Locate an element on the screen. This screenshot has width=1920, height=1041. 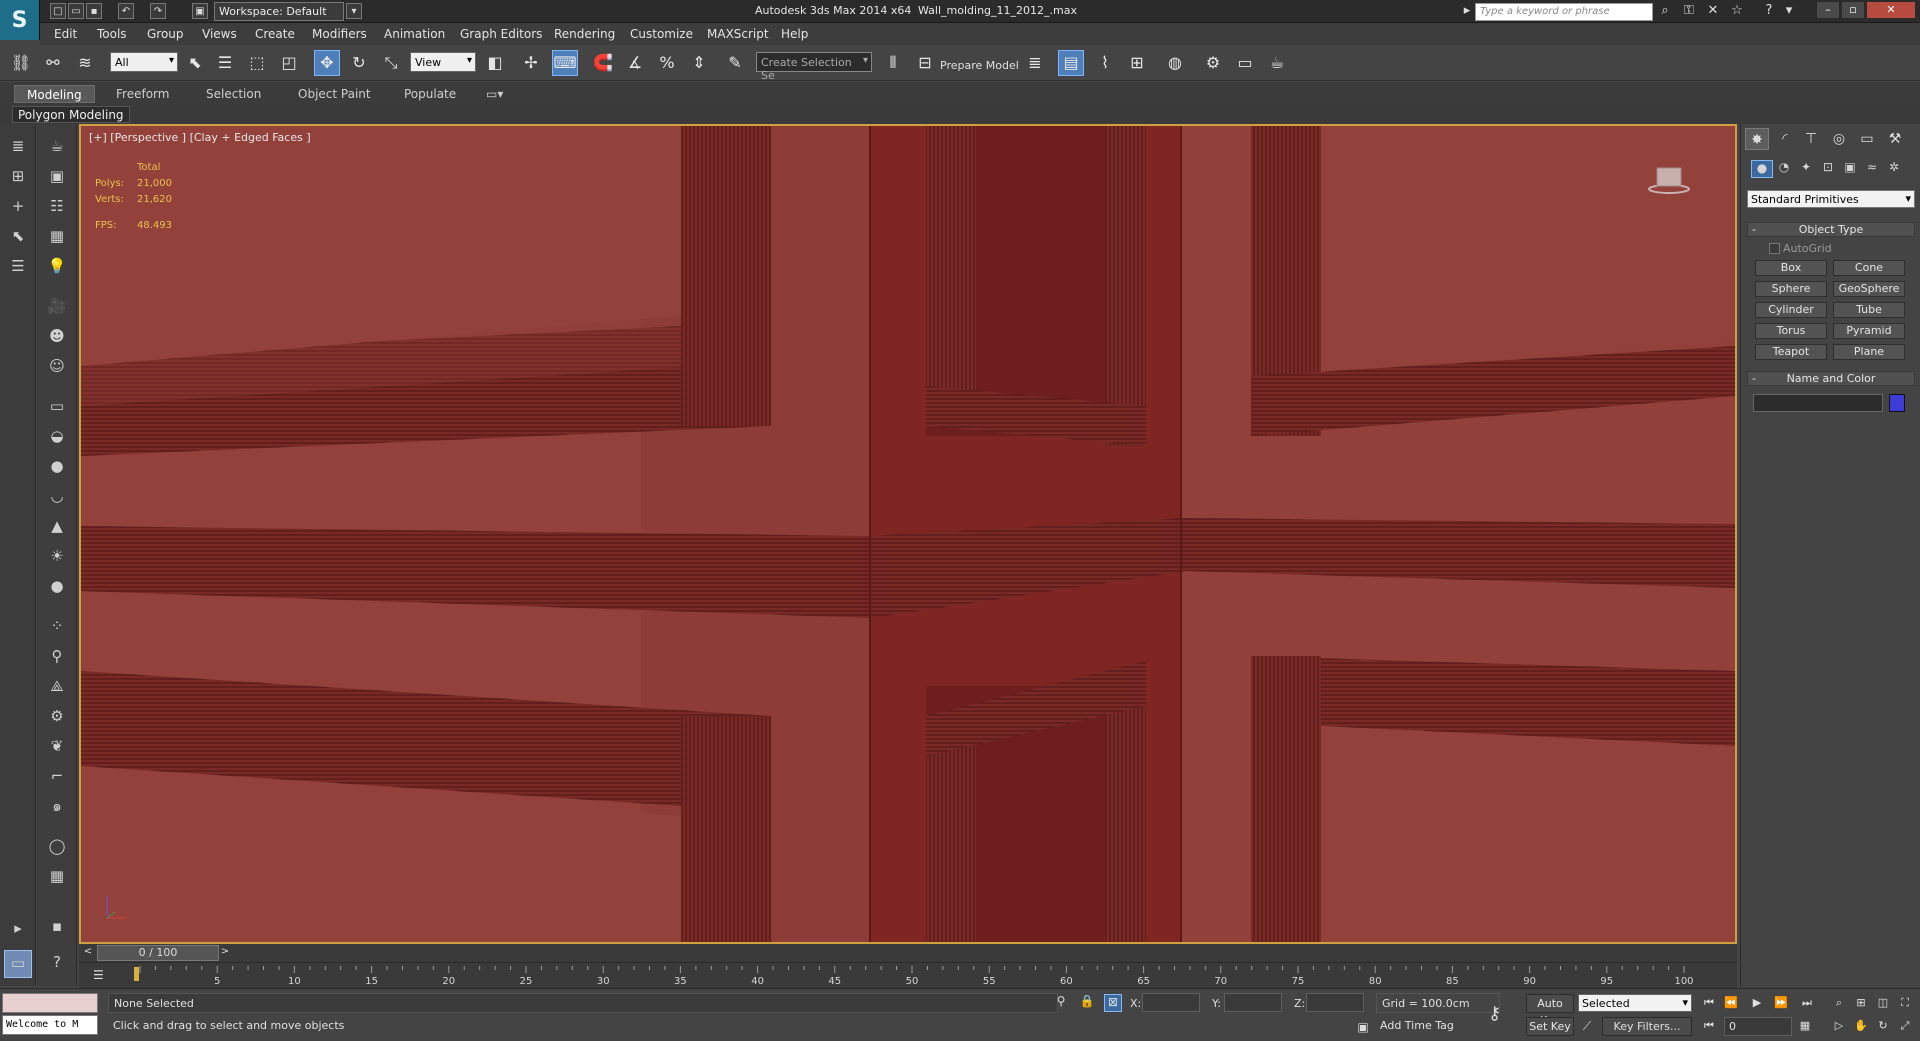
pivot-center-icon: ◧ is located at coordinates (495, 63).